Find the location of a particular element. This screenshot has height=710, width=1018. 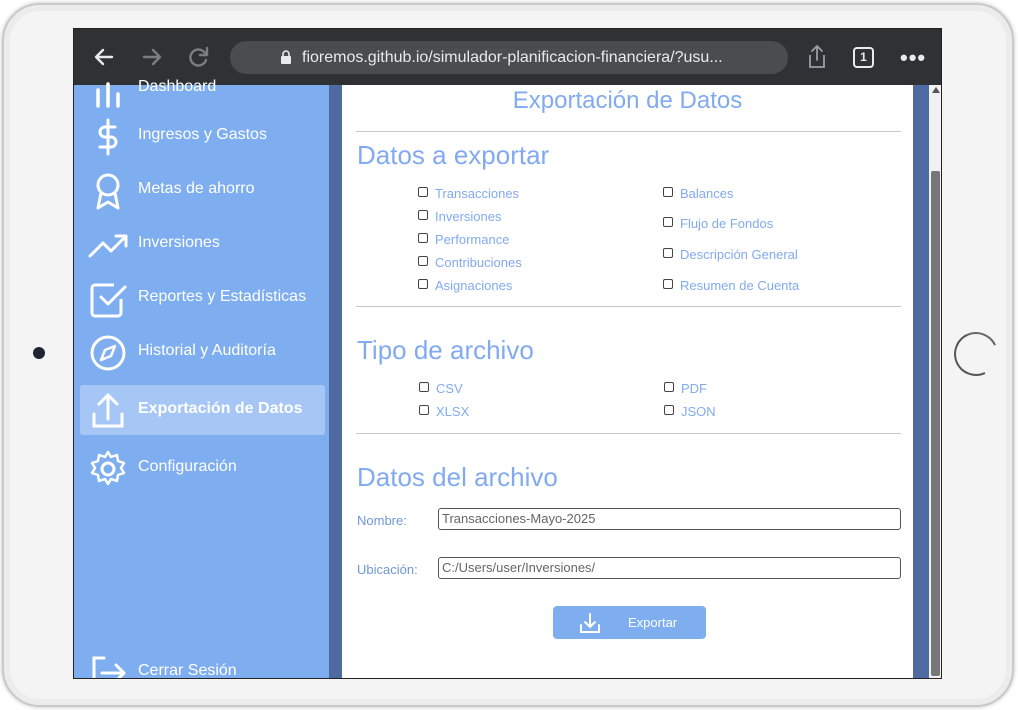

section-title-datos: Datos a exportar is located at coordinates (453, 155).